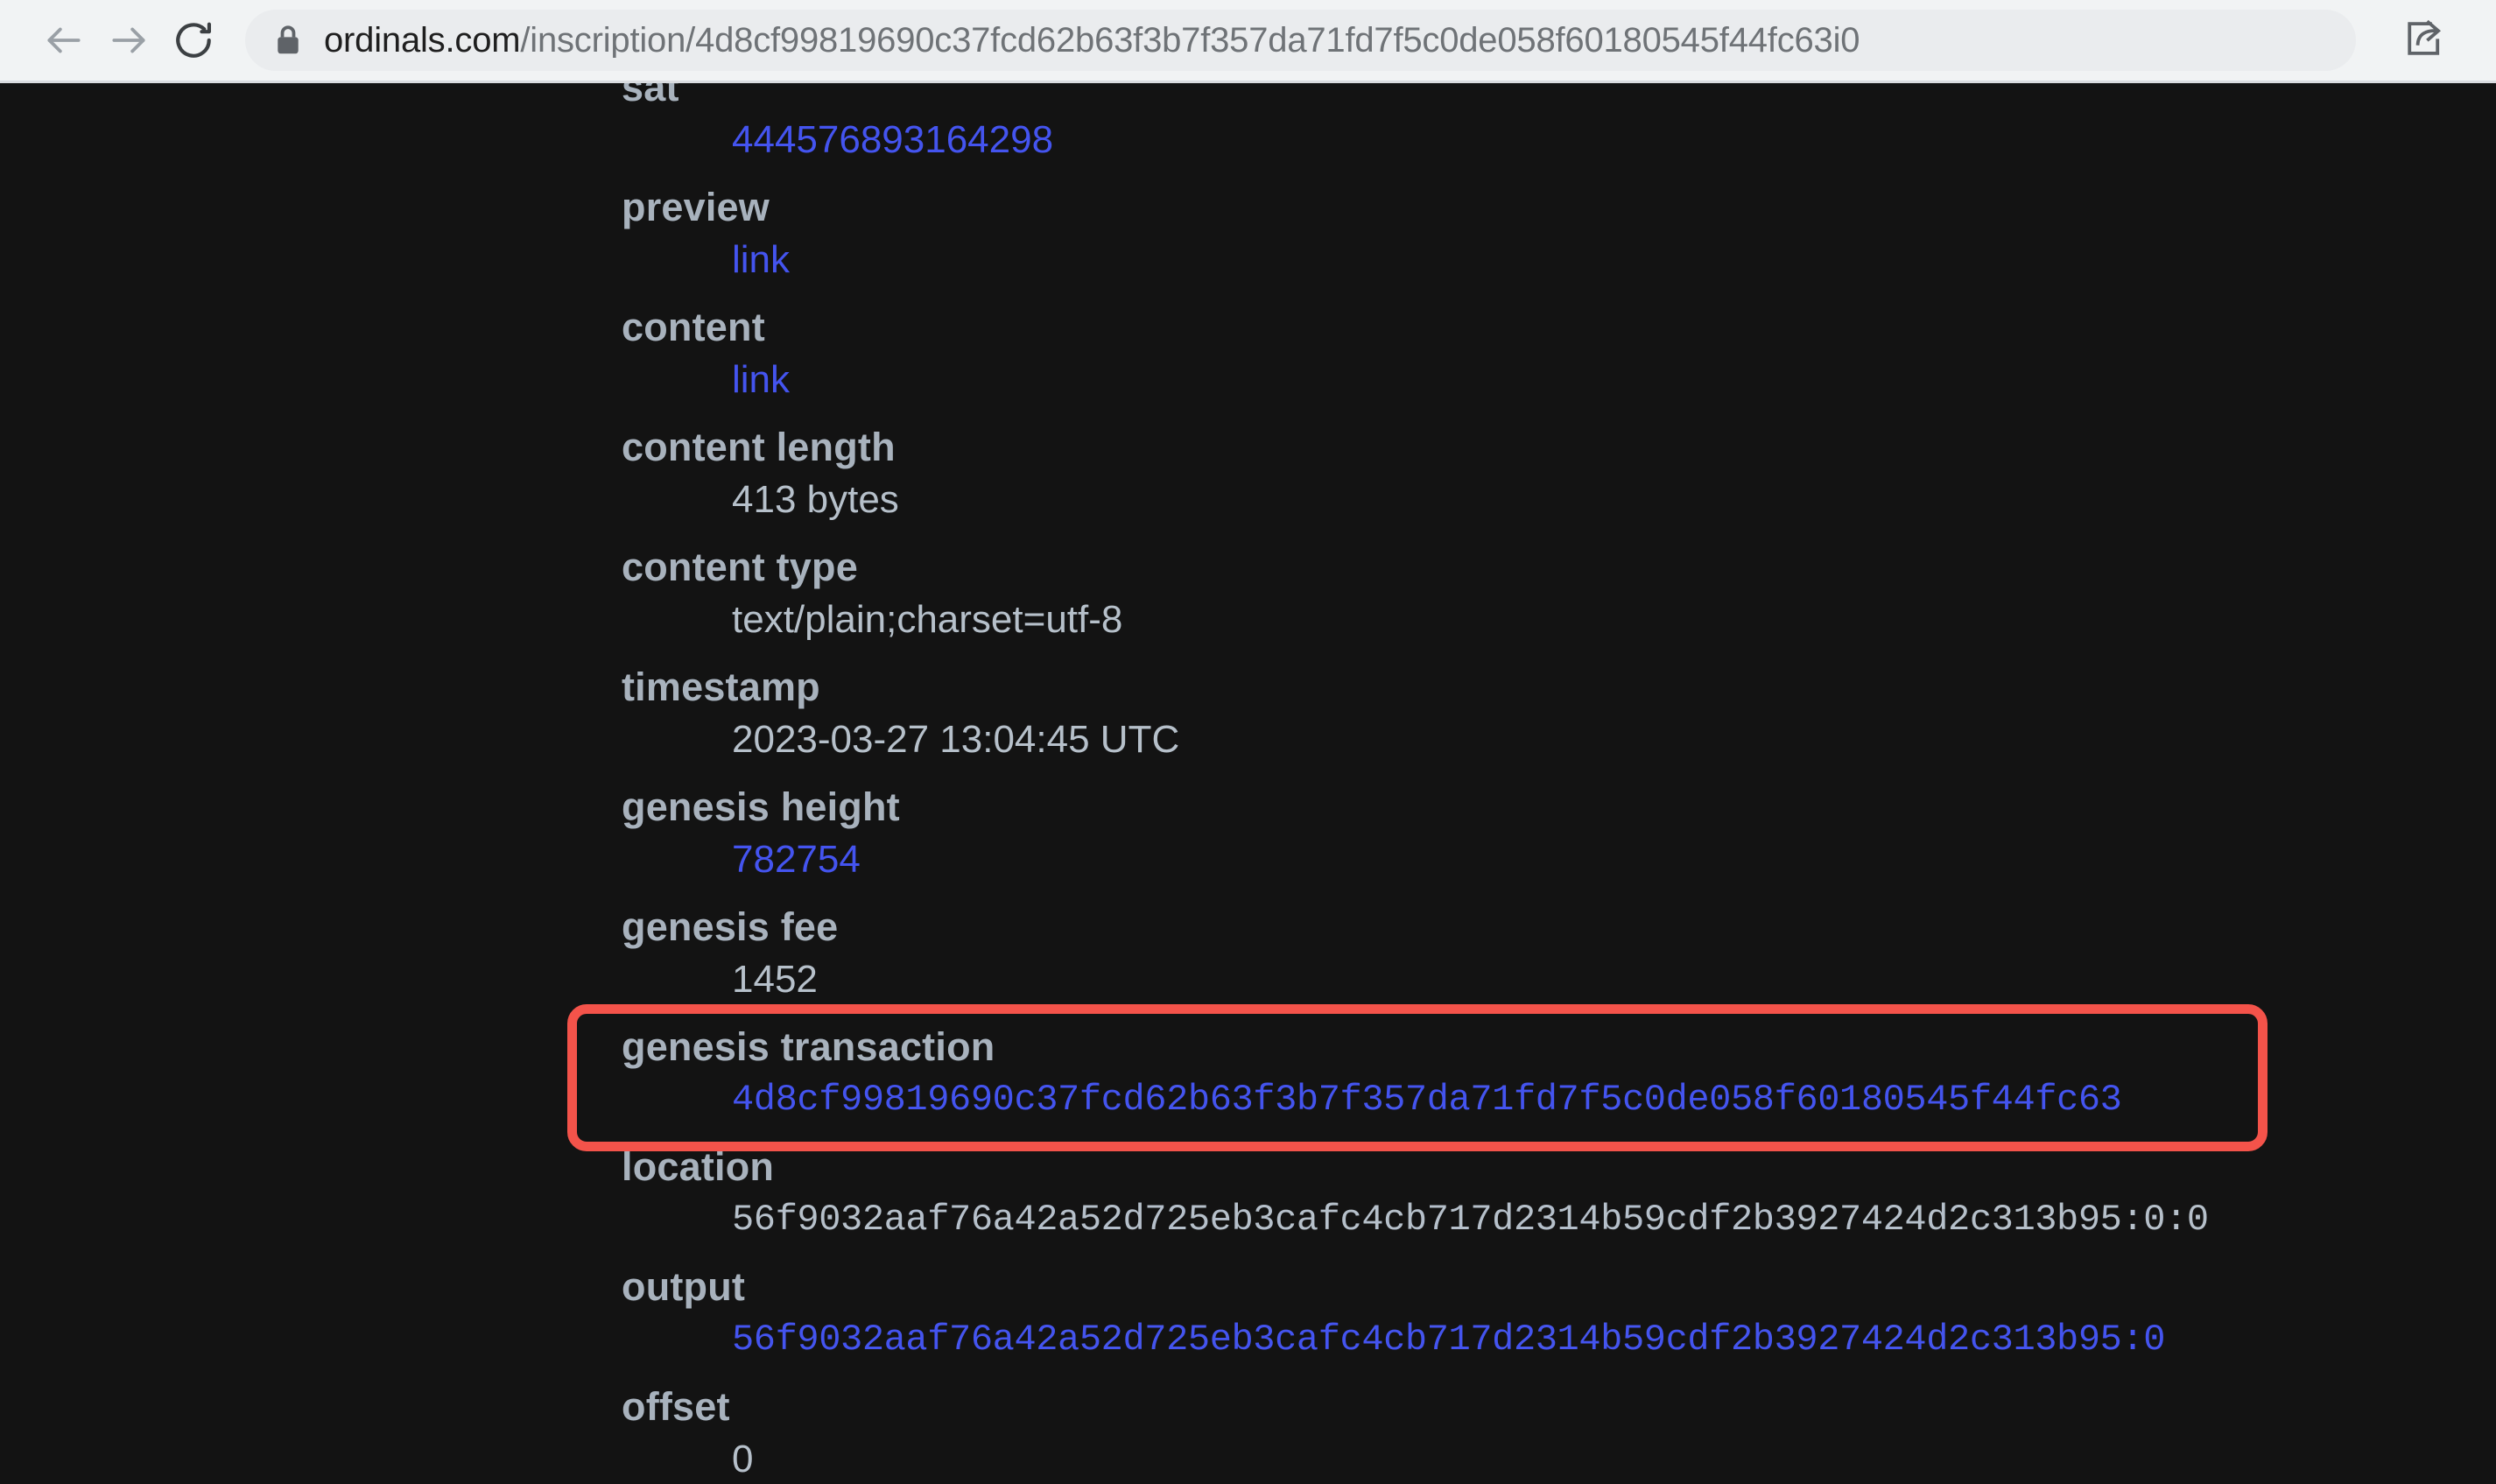 Image resolution: width=2496 pixels, height=1484 pixels. I want to click on detail-value: 413 bytes, so click(815, 499).